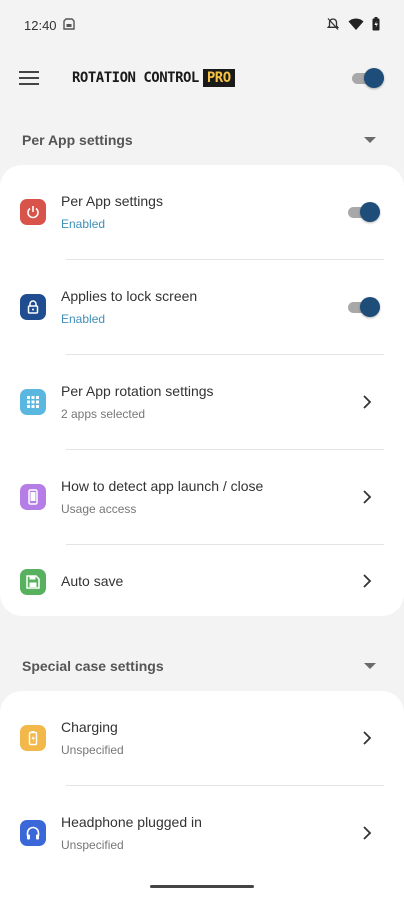  I want to click on app-bar: ROTATION CONTROL PRO, so click(202, 78).